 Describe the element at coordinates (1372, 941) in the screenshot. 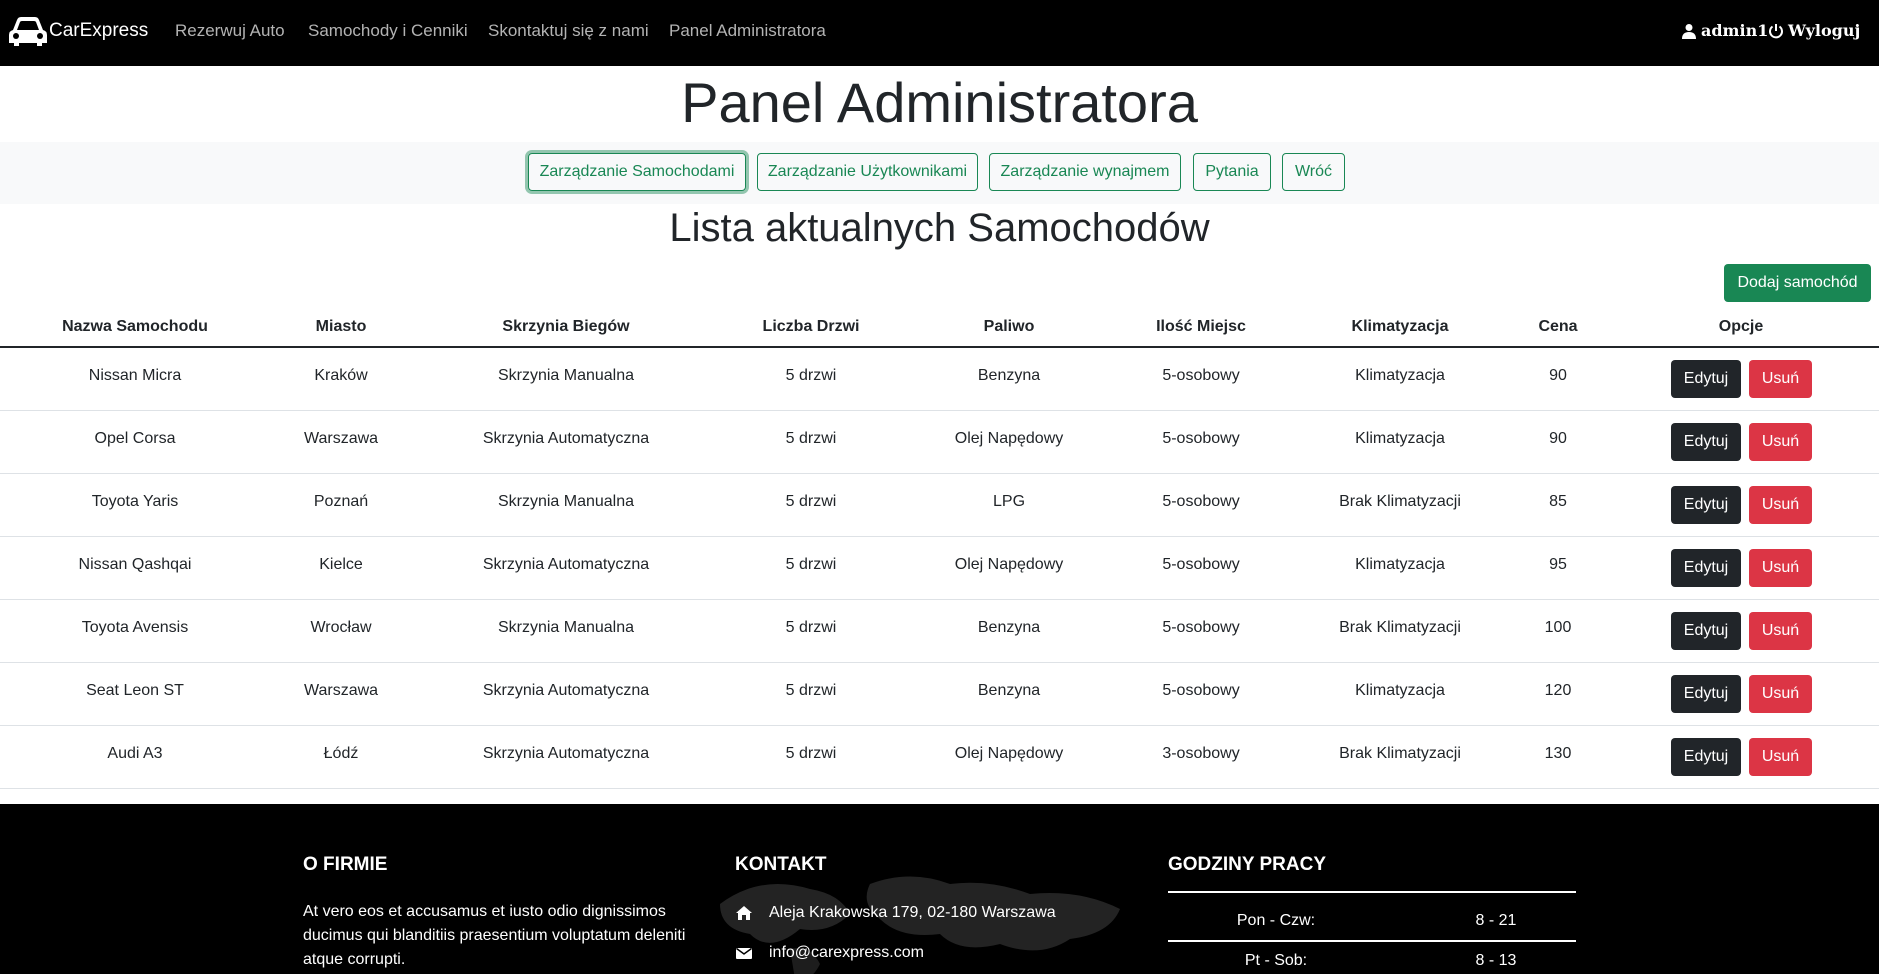

I see `hours-divider` at that location.